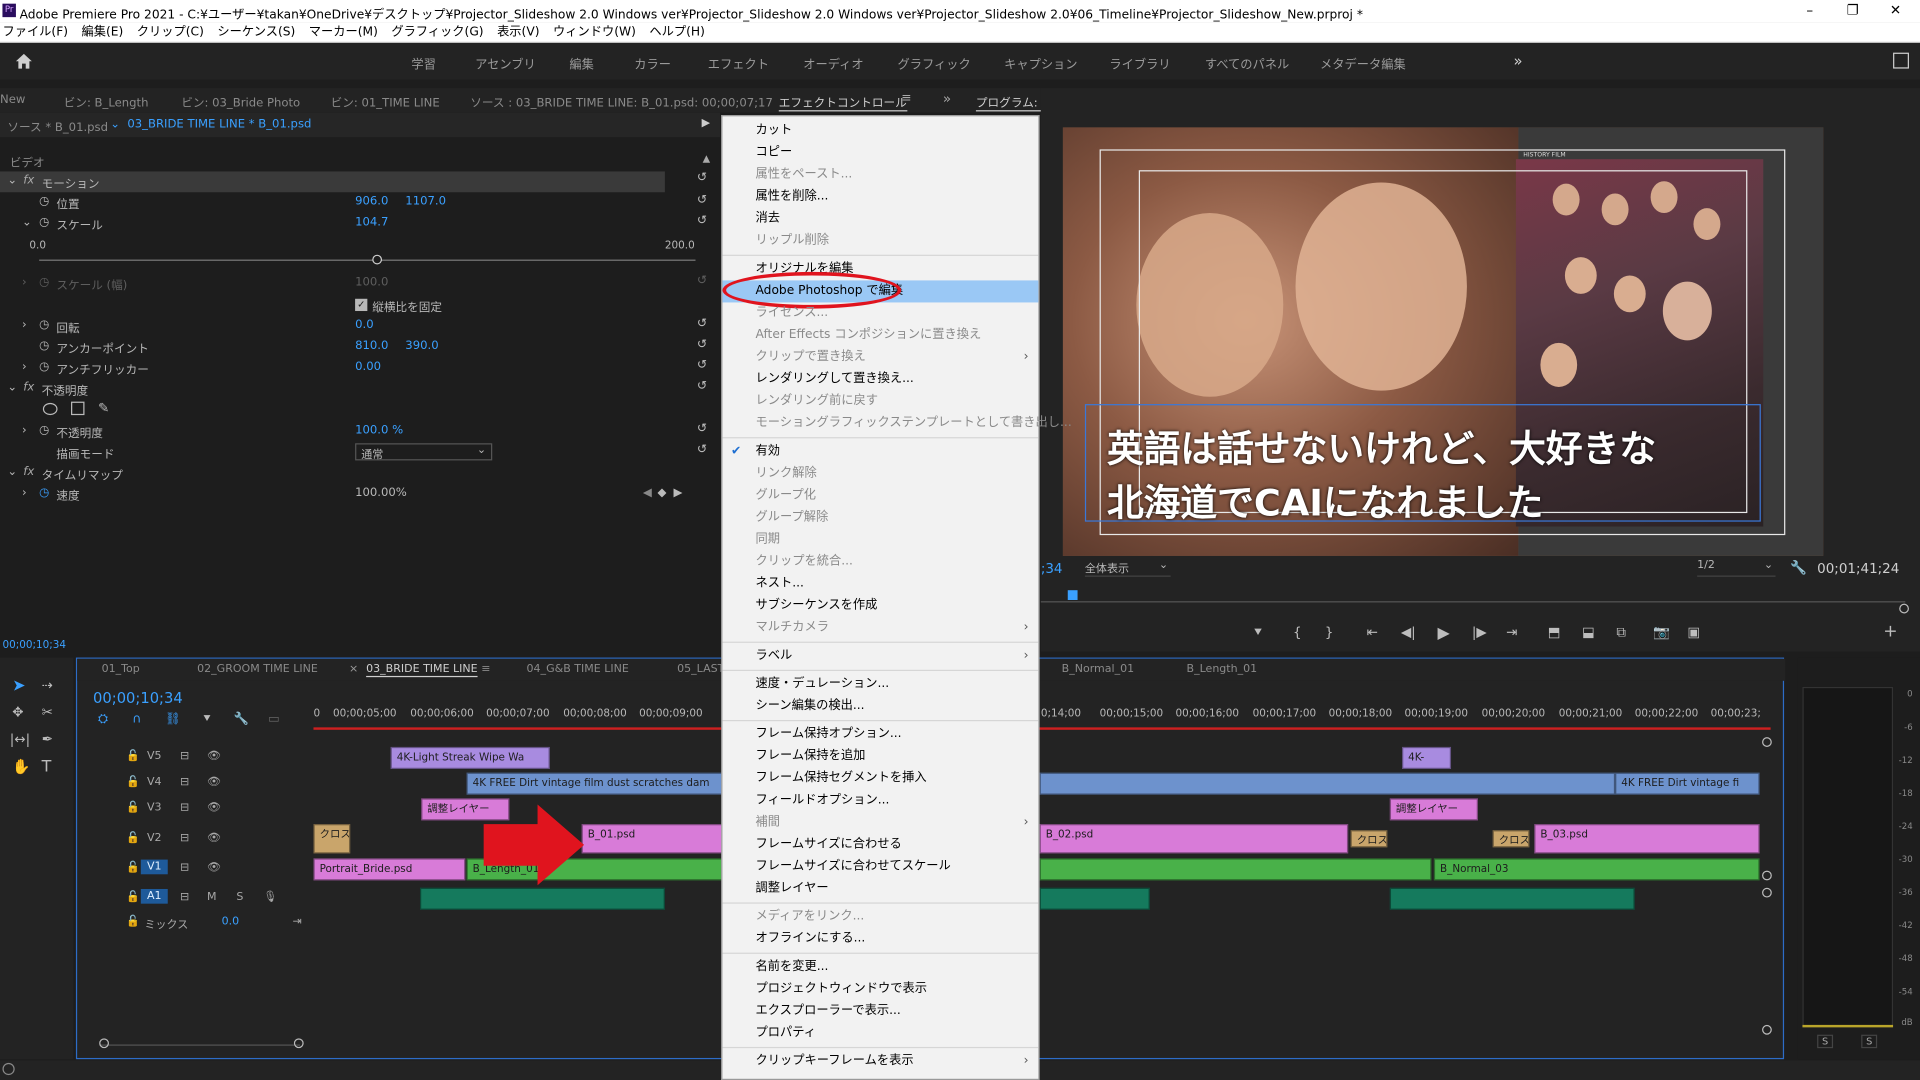  What do you see at coordinates (106, 101) in the screenshot?
I see `tab-bin-b-length: ビン: B_Length` at bounding box center [106, 101].